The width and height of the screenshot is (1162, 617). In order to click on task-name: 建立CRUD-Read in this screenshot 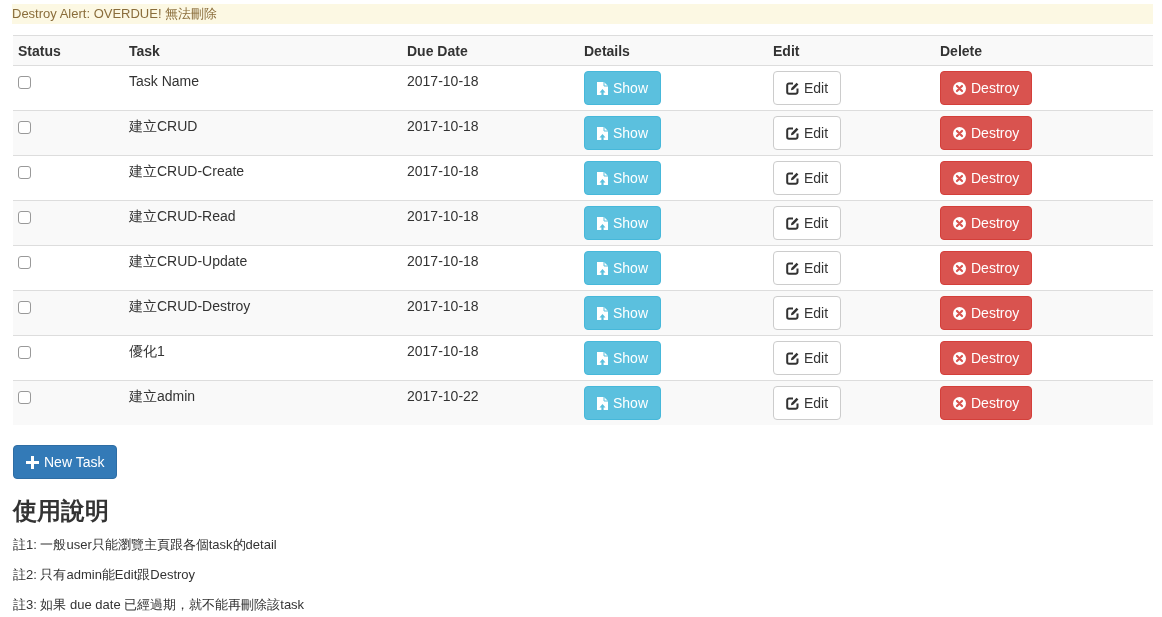, I will do `click(182, 216)`.